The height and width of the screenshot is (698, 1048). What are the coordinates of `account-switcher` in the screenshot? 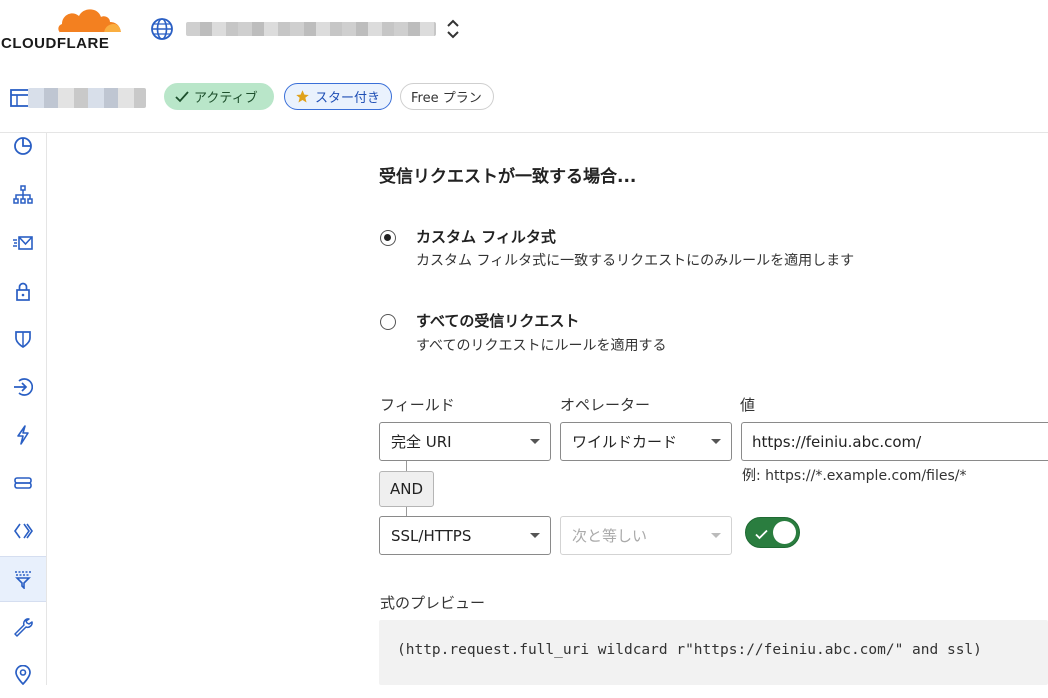 It's located at (293, 29).